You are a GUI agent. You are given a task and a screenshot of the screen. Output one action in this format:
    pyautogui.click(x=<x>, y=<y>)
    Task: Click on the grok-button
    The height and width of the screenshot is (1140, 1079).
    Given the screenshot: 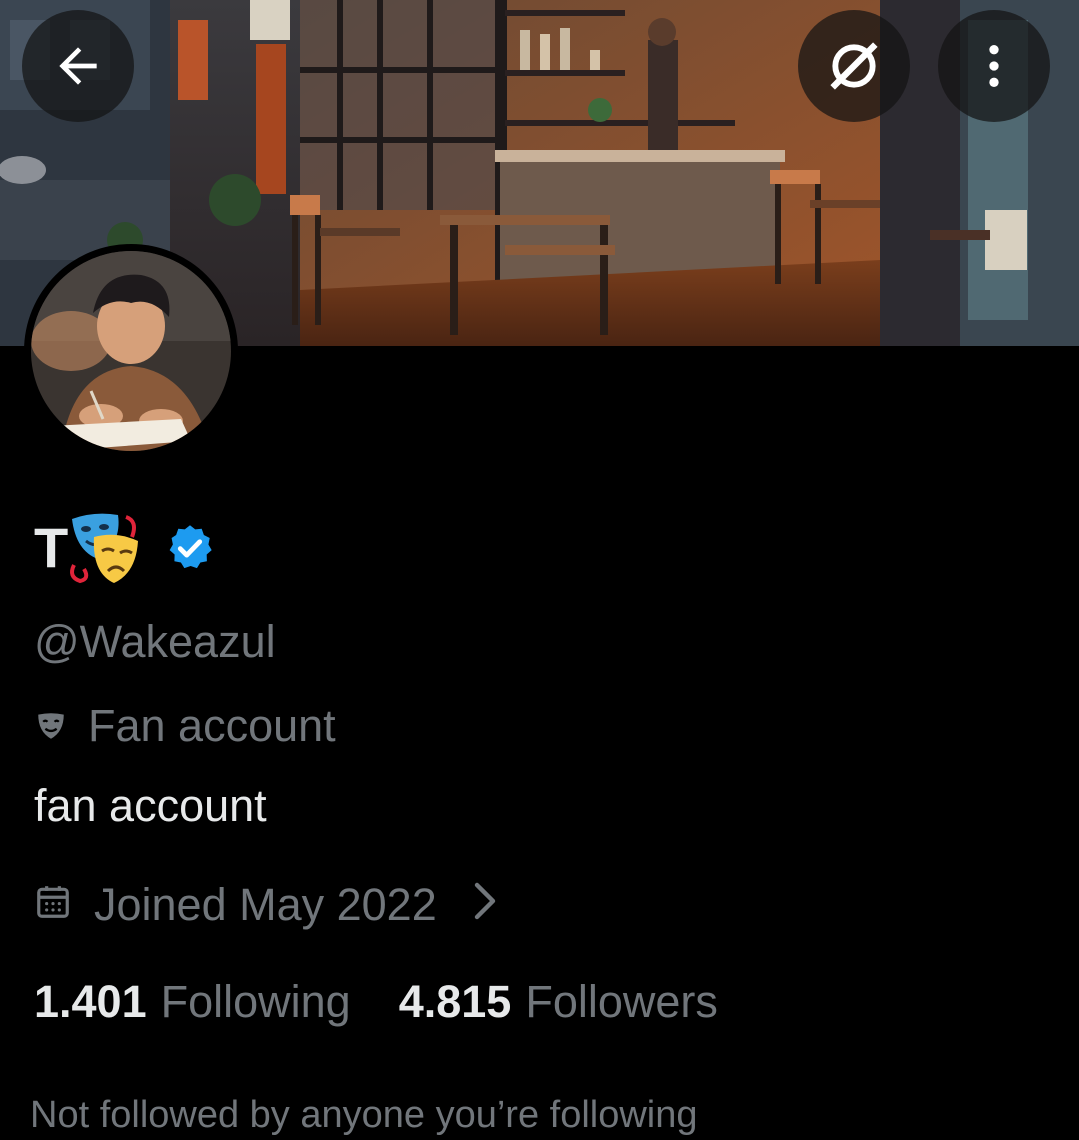 What is the action you would take?
    pyautogui.click(x=854, y=66)
    